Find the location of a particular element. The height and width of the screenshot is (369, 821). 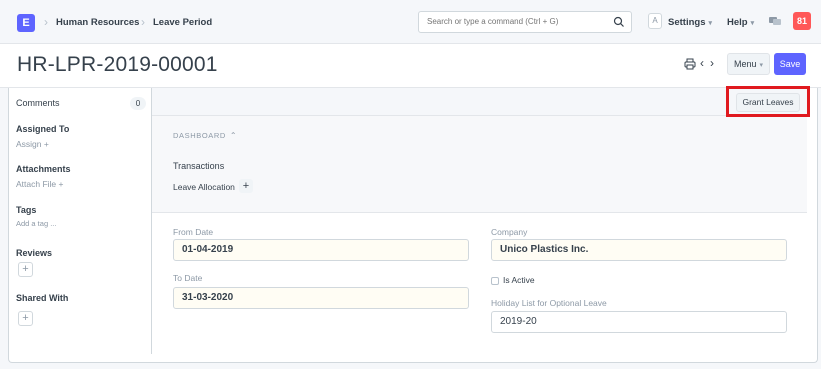

dashboard-title: DASHBOARD is located at coordinates (199, 135).